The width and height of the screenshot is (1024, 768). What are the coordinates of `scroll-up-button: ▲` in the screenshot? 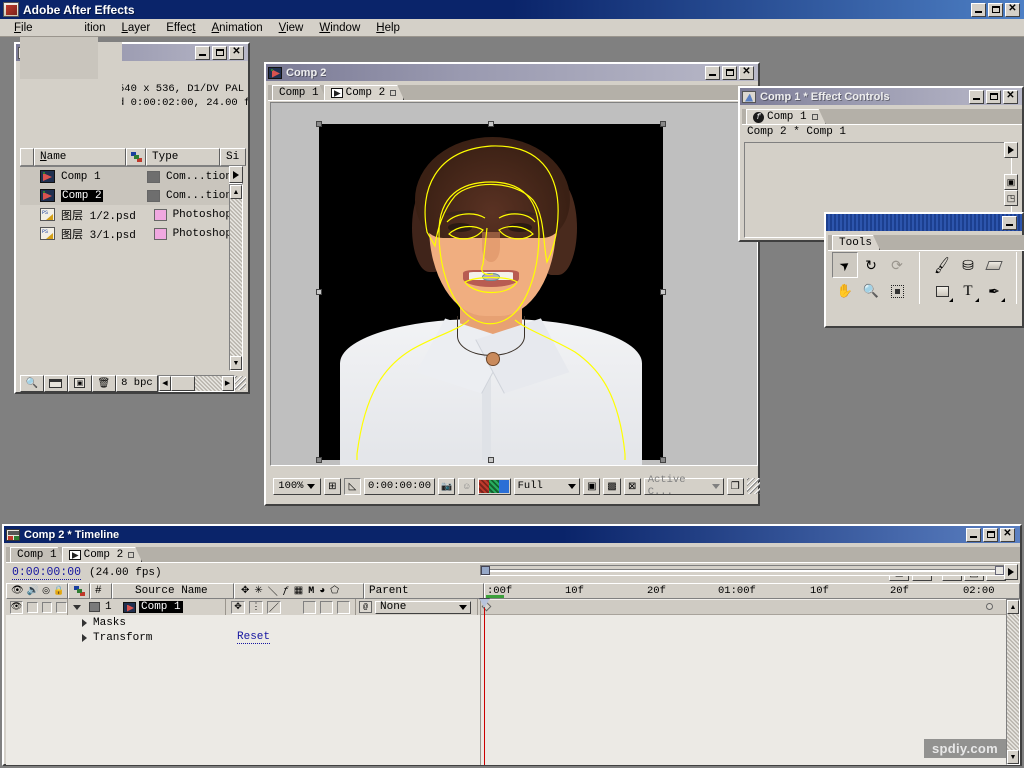 It's located at (236, 192).